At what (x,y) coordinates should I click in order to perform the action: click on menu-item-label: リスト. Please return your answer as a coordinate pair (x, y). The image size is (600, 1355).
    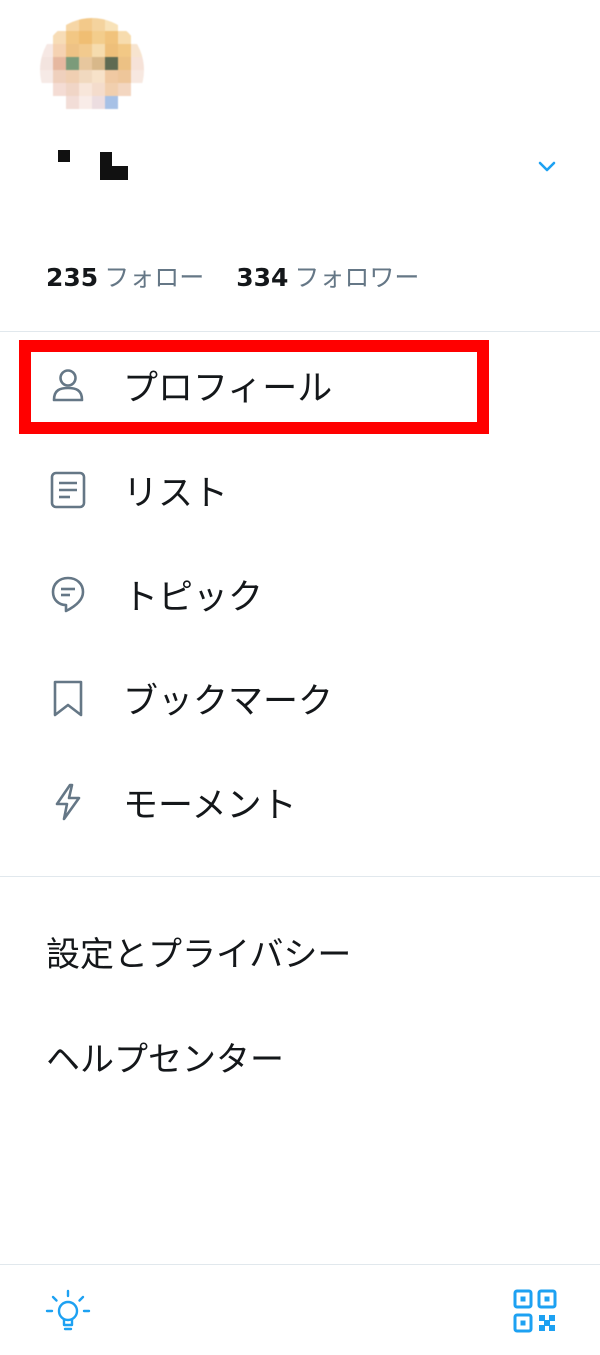
    Looking at the image, I should click on (176, 493).